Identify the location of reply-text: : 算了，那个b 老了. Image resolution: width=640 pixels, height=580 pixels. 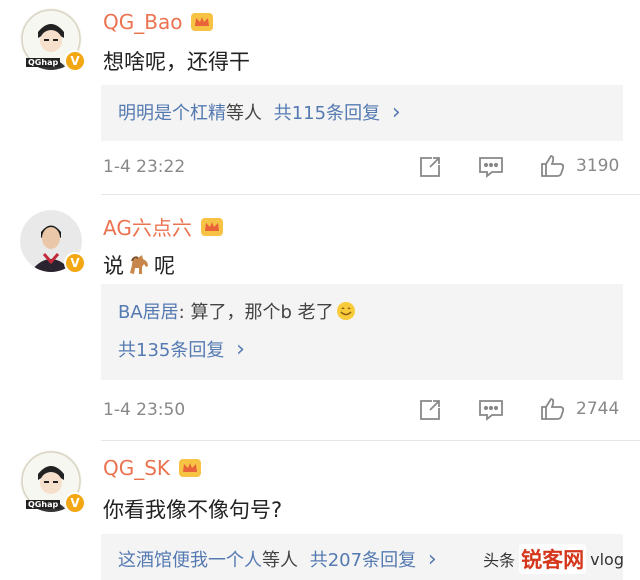
(256, 312).